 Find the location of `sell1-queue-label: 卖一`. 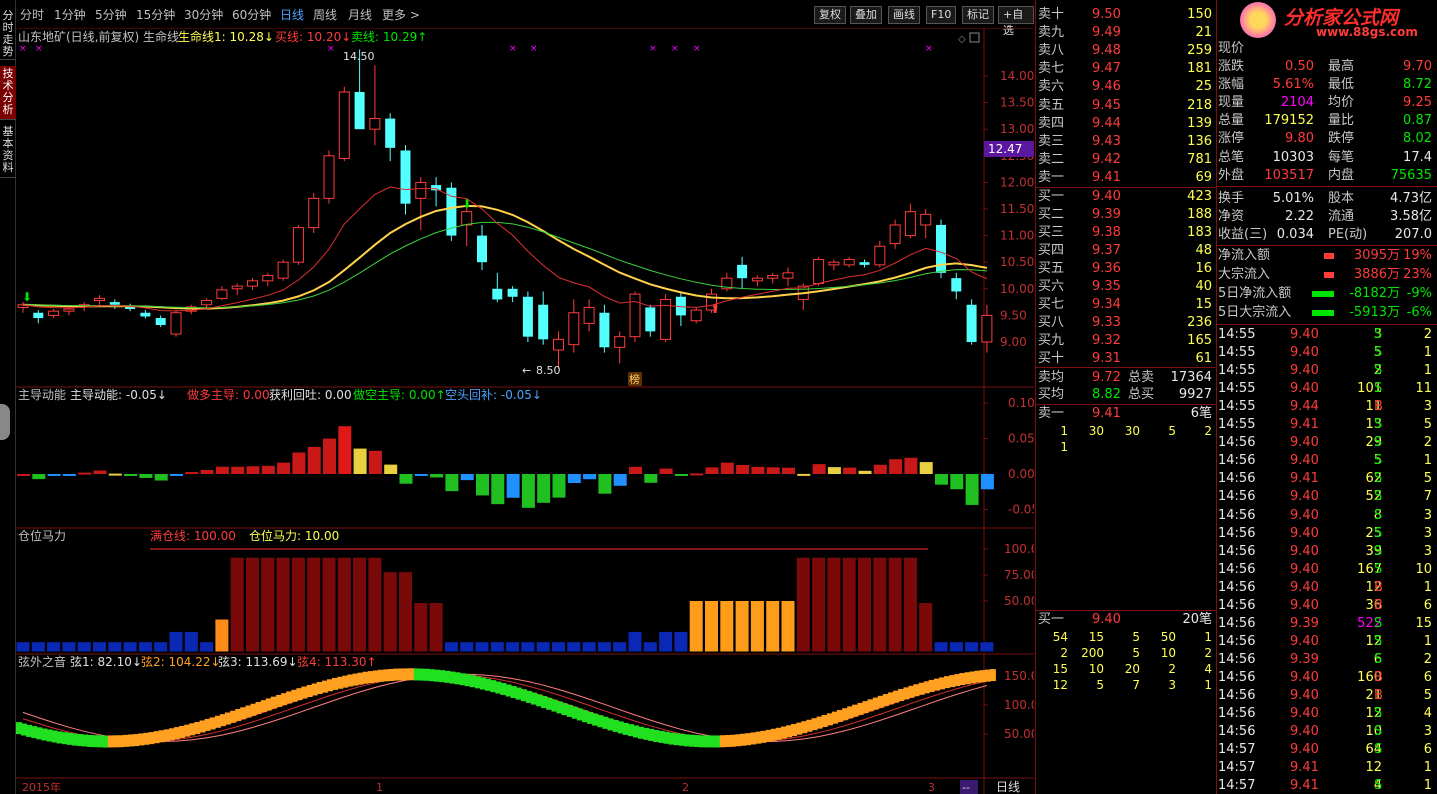

sell1-queue-label: 卖一 is located at coordinates (1051, 413).